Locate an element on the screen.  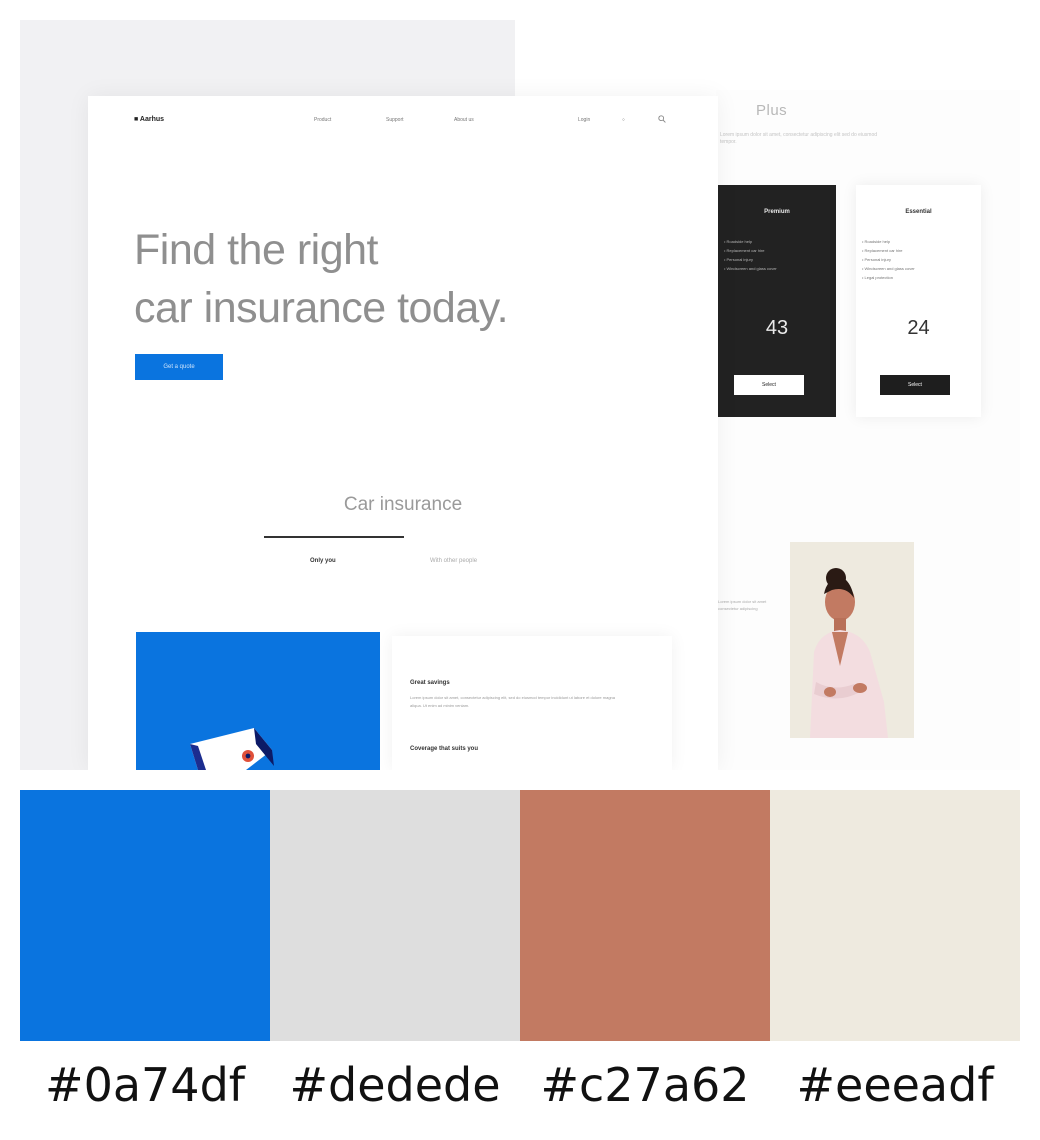
plan-name: Premium is located at coordinates (777, 212).